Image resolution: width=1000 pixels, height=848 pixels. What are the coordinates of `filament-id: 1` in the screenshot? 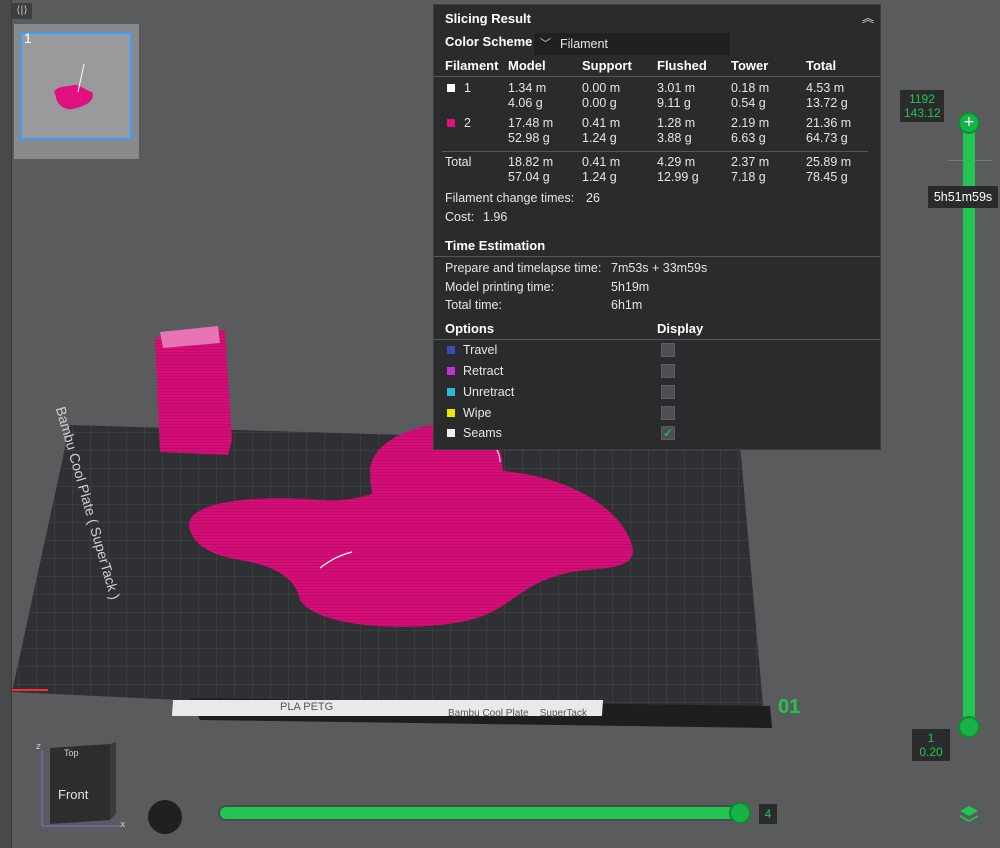 It's located at (467, 88).